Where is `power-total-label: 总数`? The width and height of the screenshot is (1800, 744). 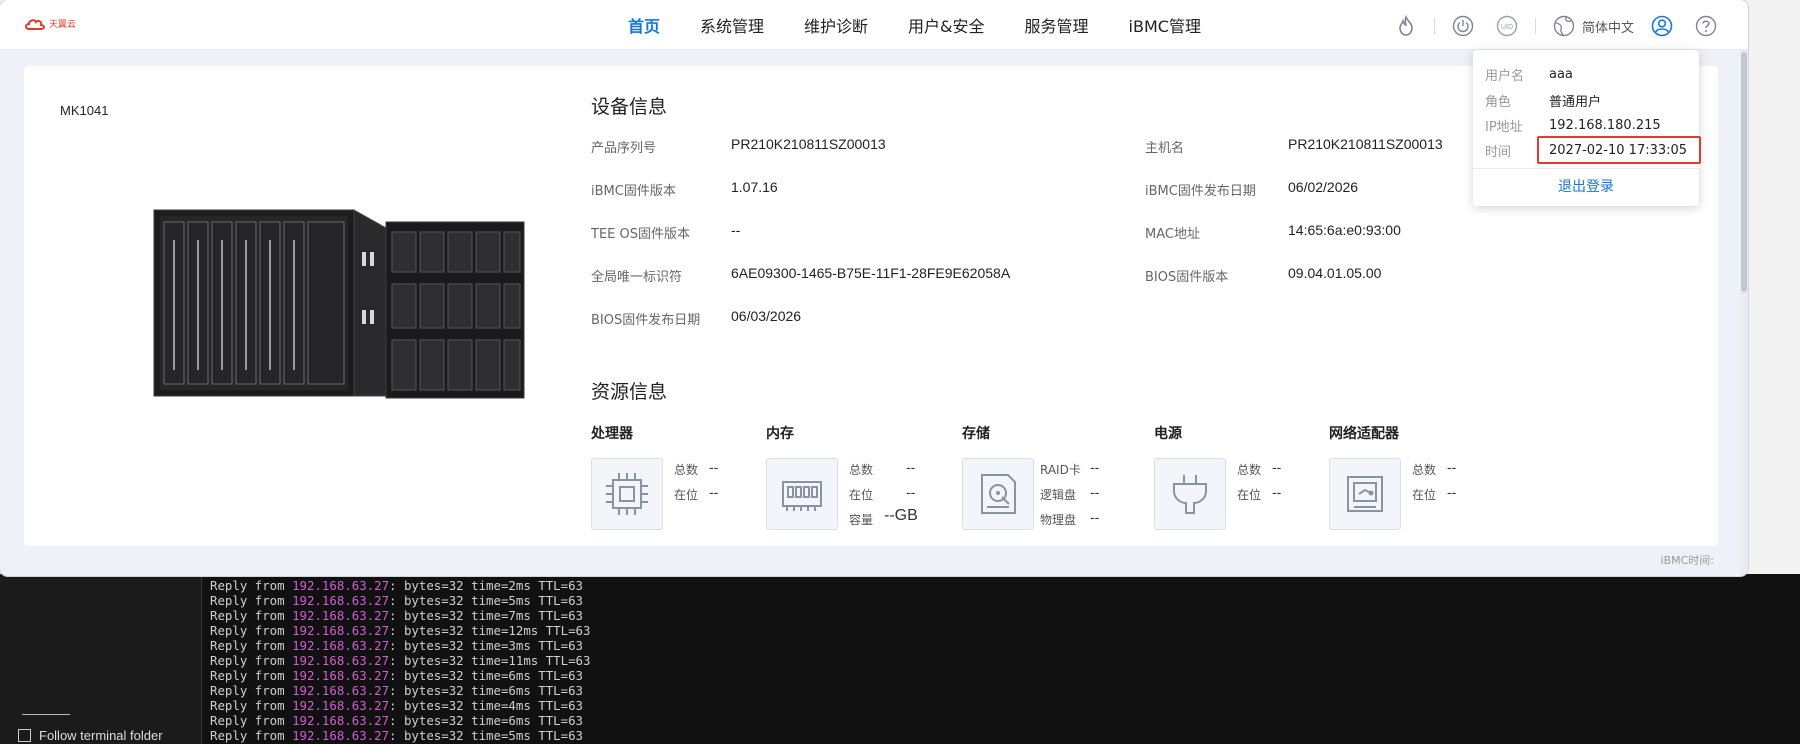
power-total-label: 总数 is located at coordinates (1249, 470).